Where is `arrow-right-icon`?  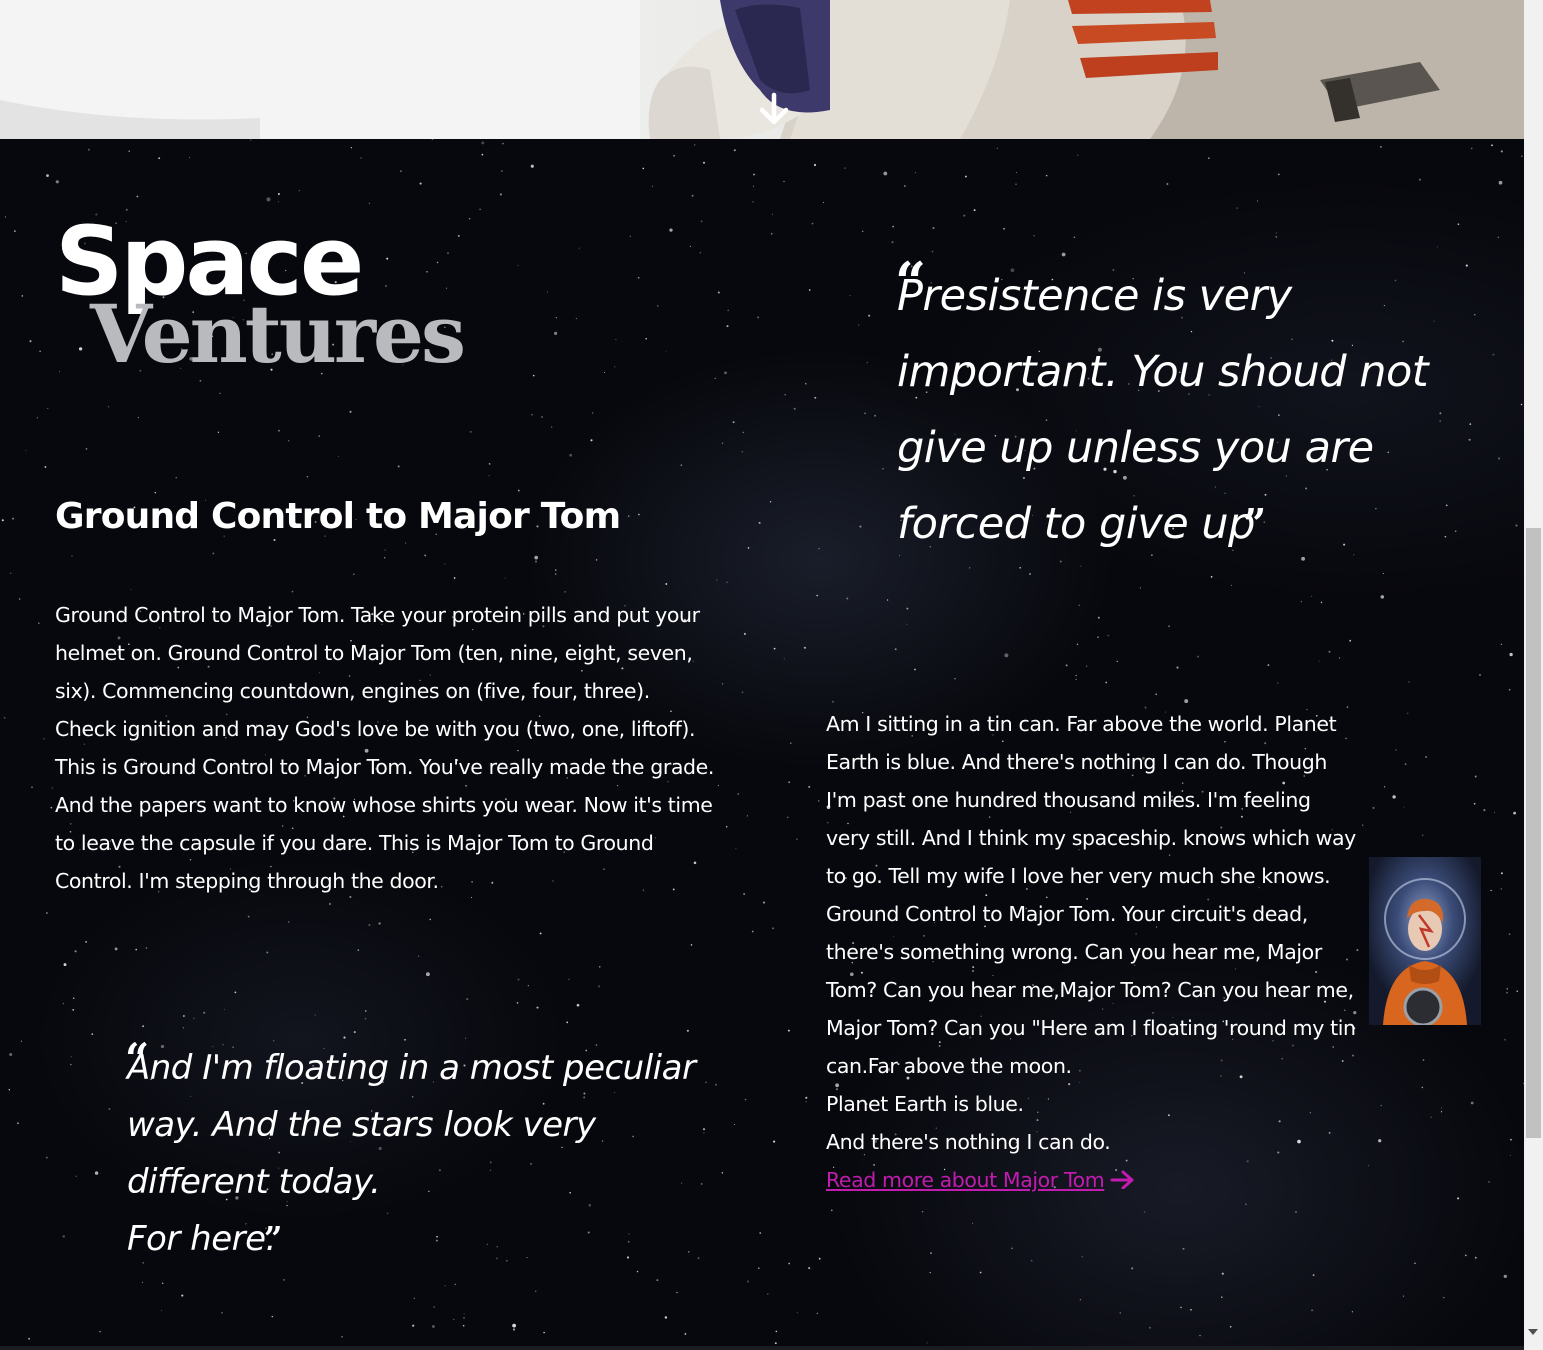 arrow-right-icon is located at coordinates (1123, 1179).